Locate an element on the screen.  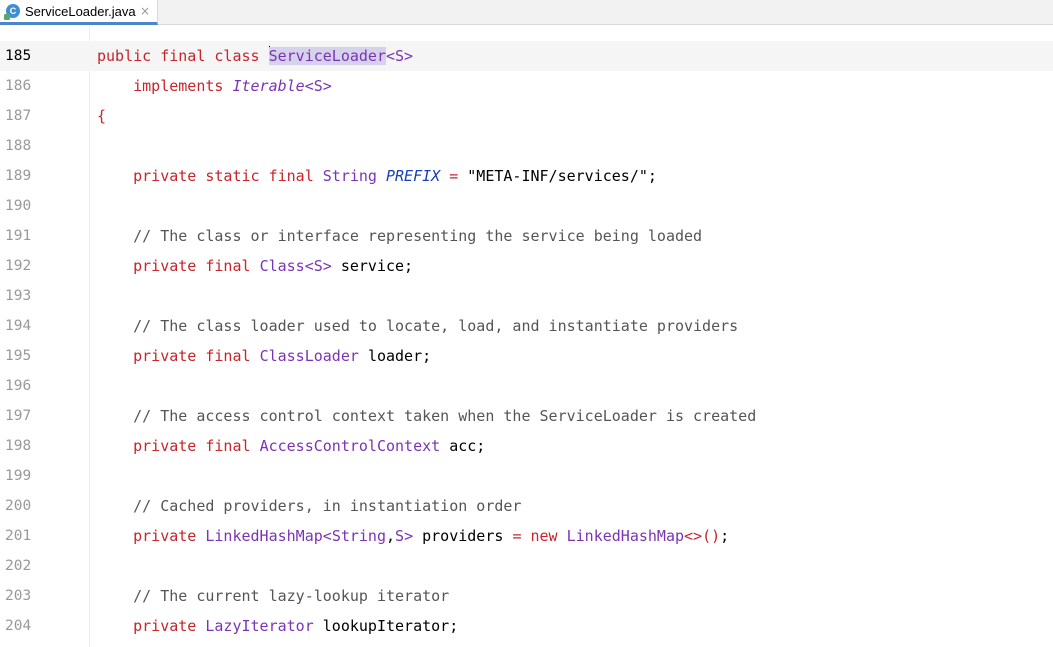
line-number: 186 is located at coordinates (18, 86).